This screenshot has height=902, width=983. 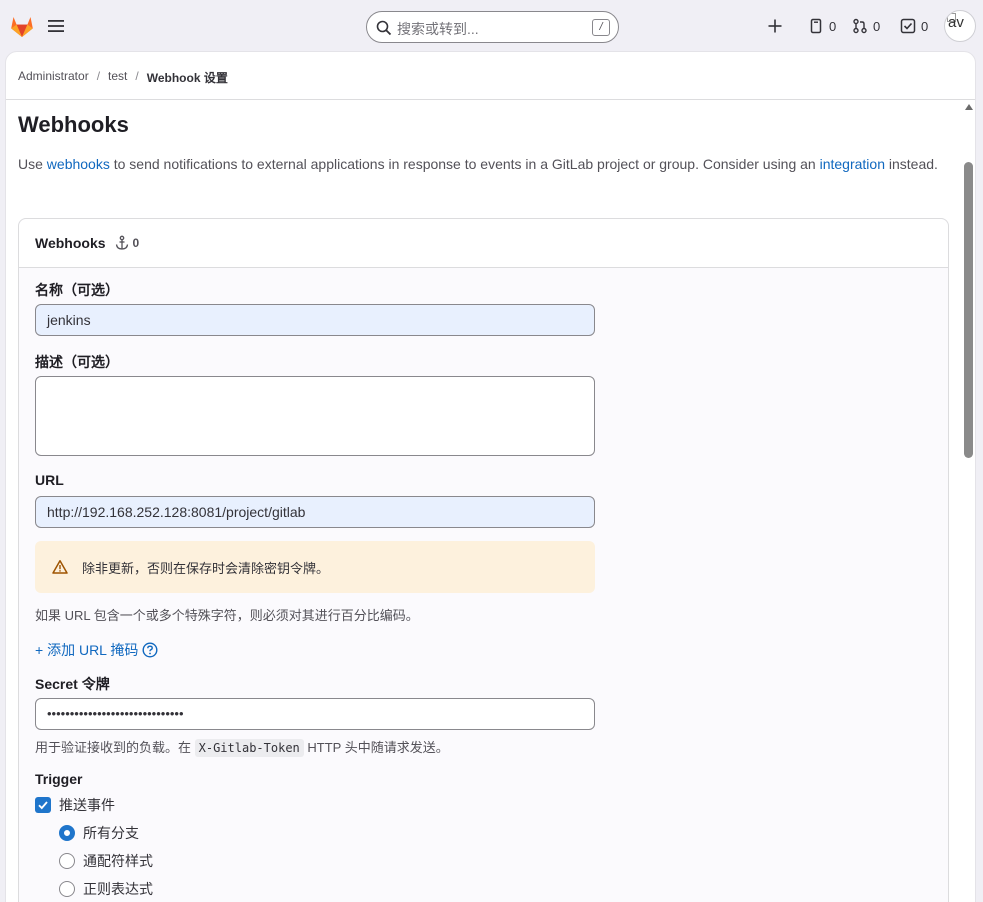 I want to click on secret-help-suffix: HTTP 头中随请求发送。, so click(x=376, y=747).